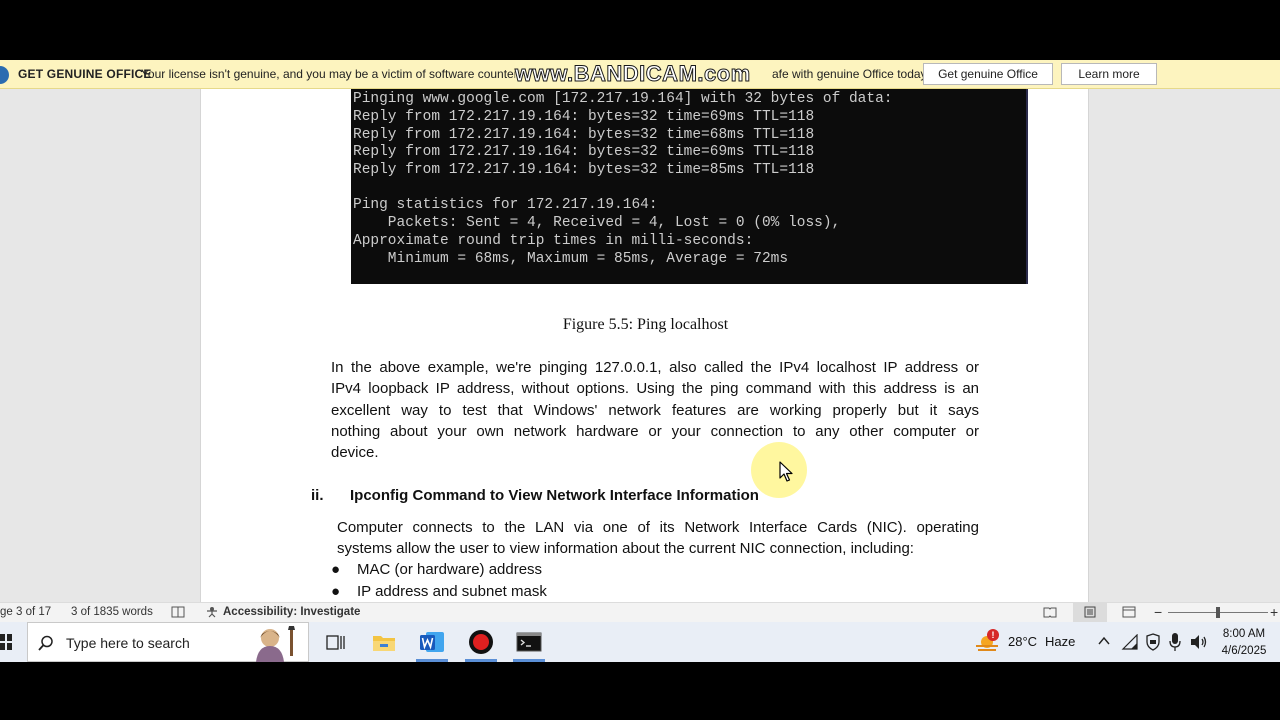 The height and width of the screenshot is (720, 1280). What do you see at coordinates (993, 635) in the screenshot?
I see `weather-alert-badge: !` at bounding box center [993, 635].